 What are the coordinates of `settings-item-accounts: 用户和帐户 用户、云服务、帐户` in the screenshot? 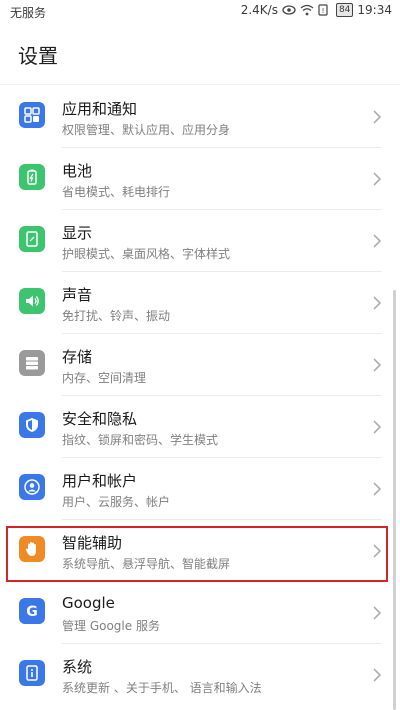 It's located at (200, 489).